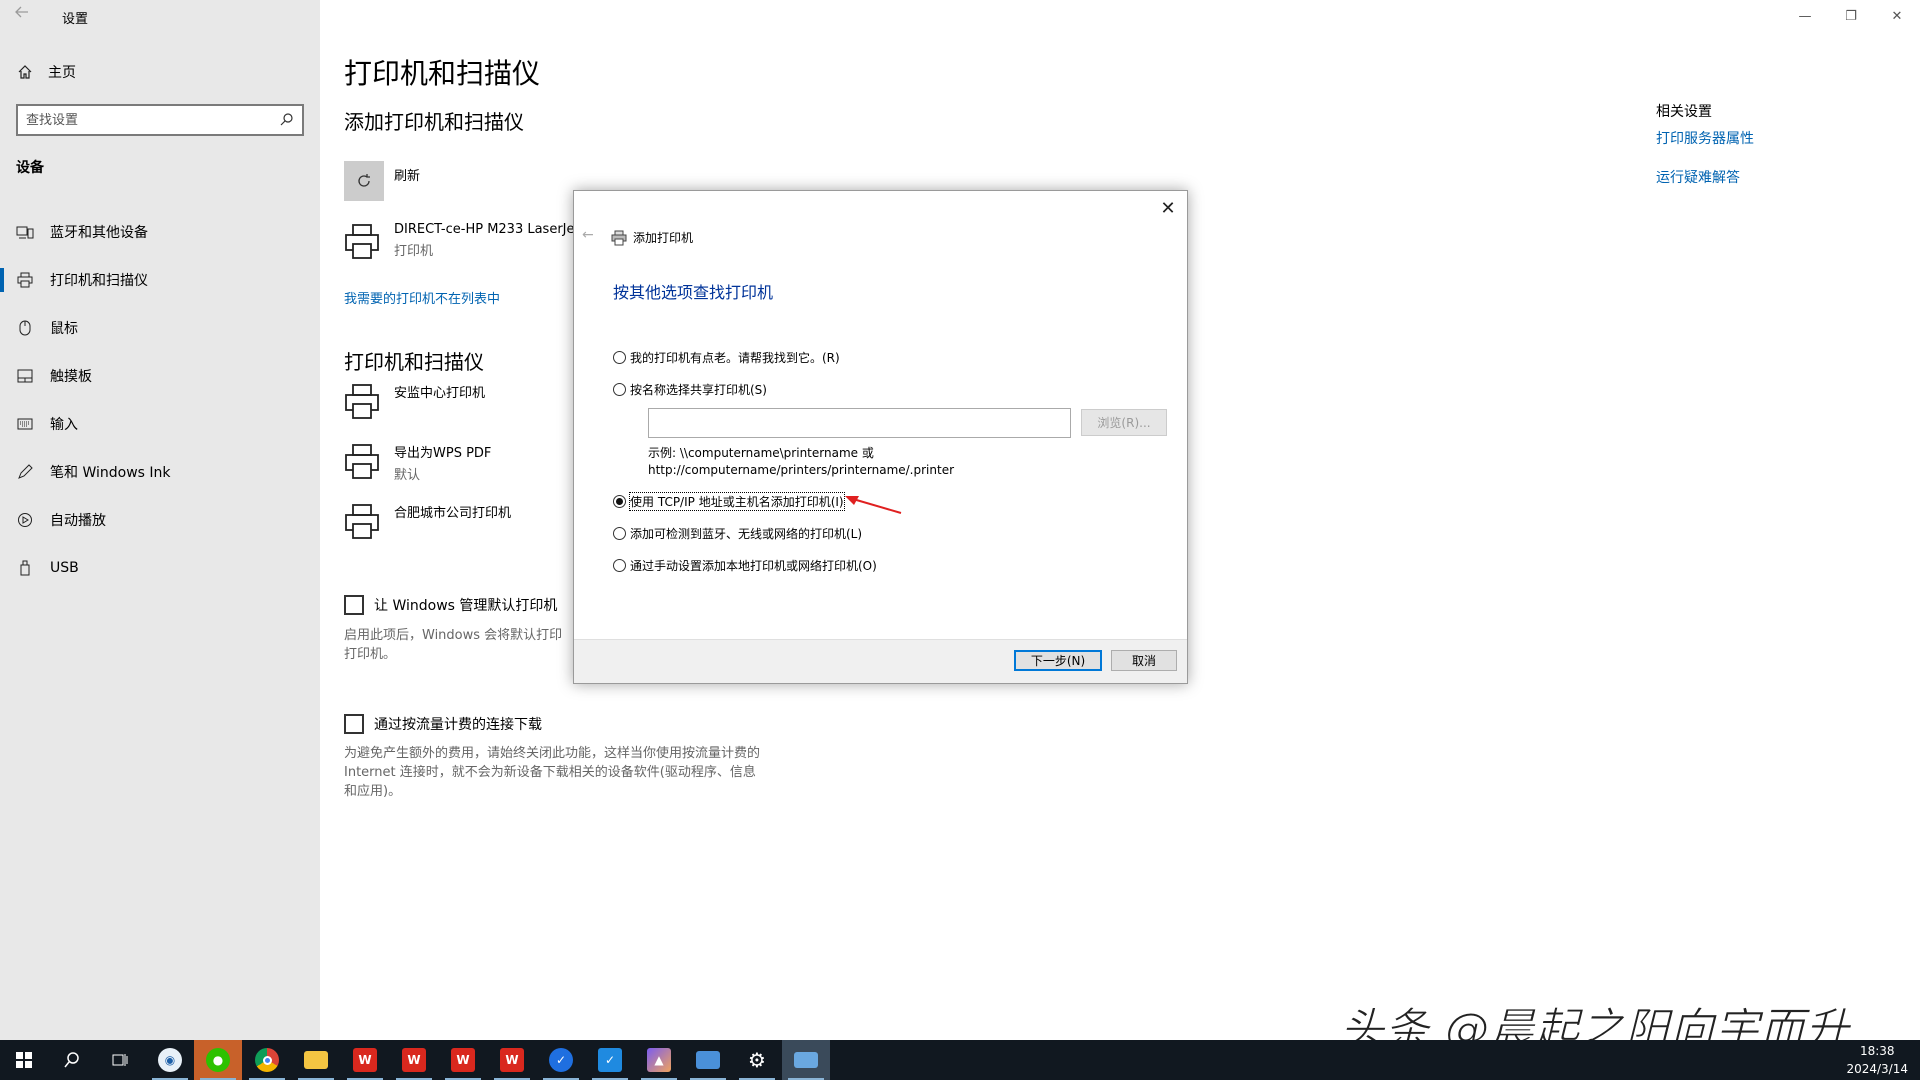 This screenshot has height=1080, width=1920. What do you see at coordinates (170, 1060) in the screenshot?
I see `remote-app-icon: ◉` at bounding box center [170, 1060].